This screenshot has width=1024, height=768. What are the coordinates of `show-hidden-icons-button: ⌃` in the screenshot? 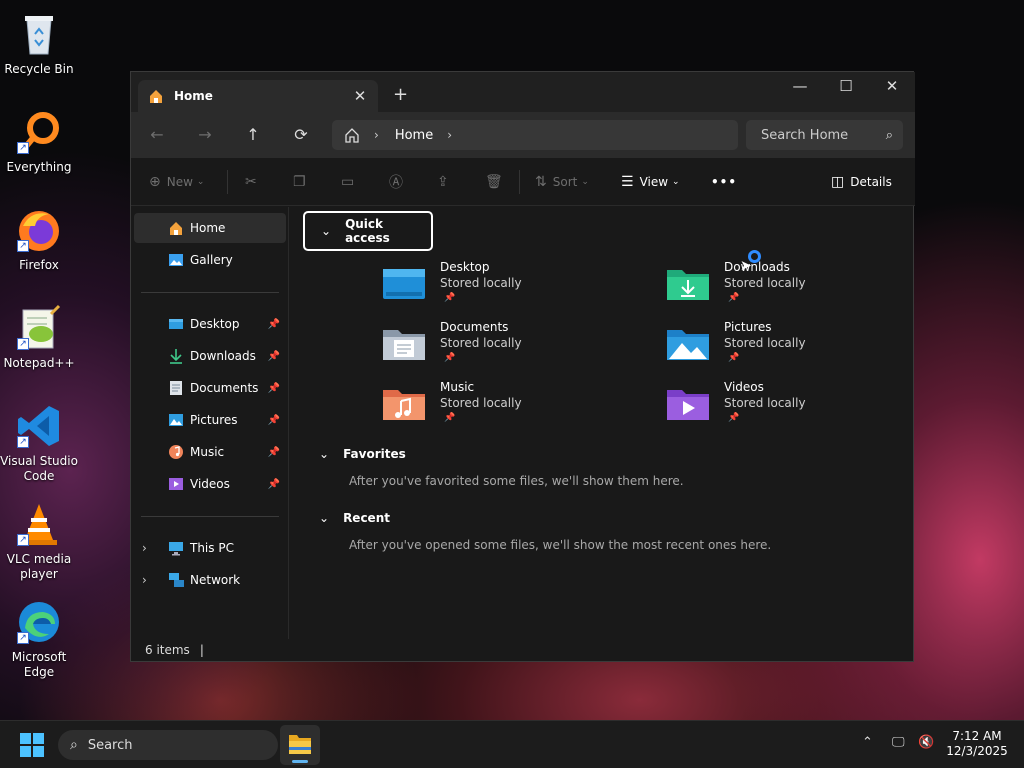 It's located at (867, 742).